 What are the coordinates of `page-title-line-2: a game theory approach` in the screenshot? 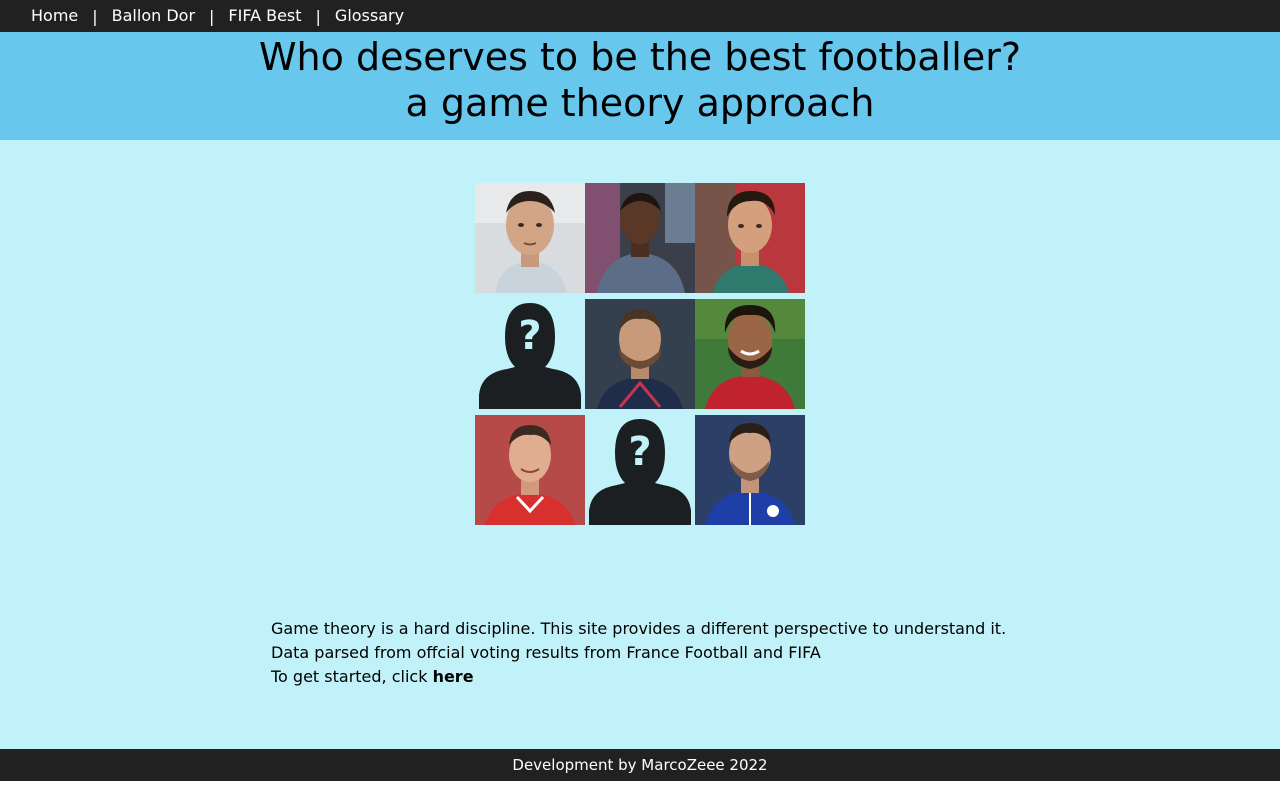 It's located at (640, 103).